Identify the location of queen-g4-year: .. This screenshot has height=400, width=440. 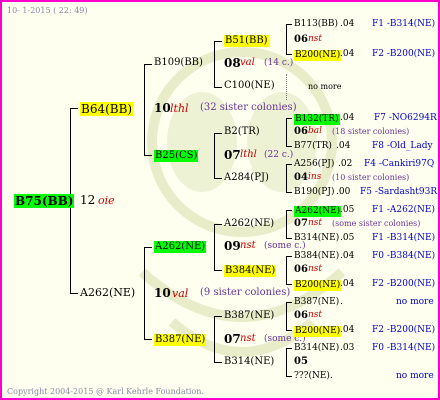
(341, 302).